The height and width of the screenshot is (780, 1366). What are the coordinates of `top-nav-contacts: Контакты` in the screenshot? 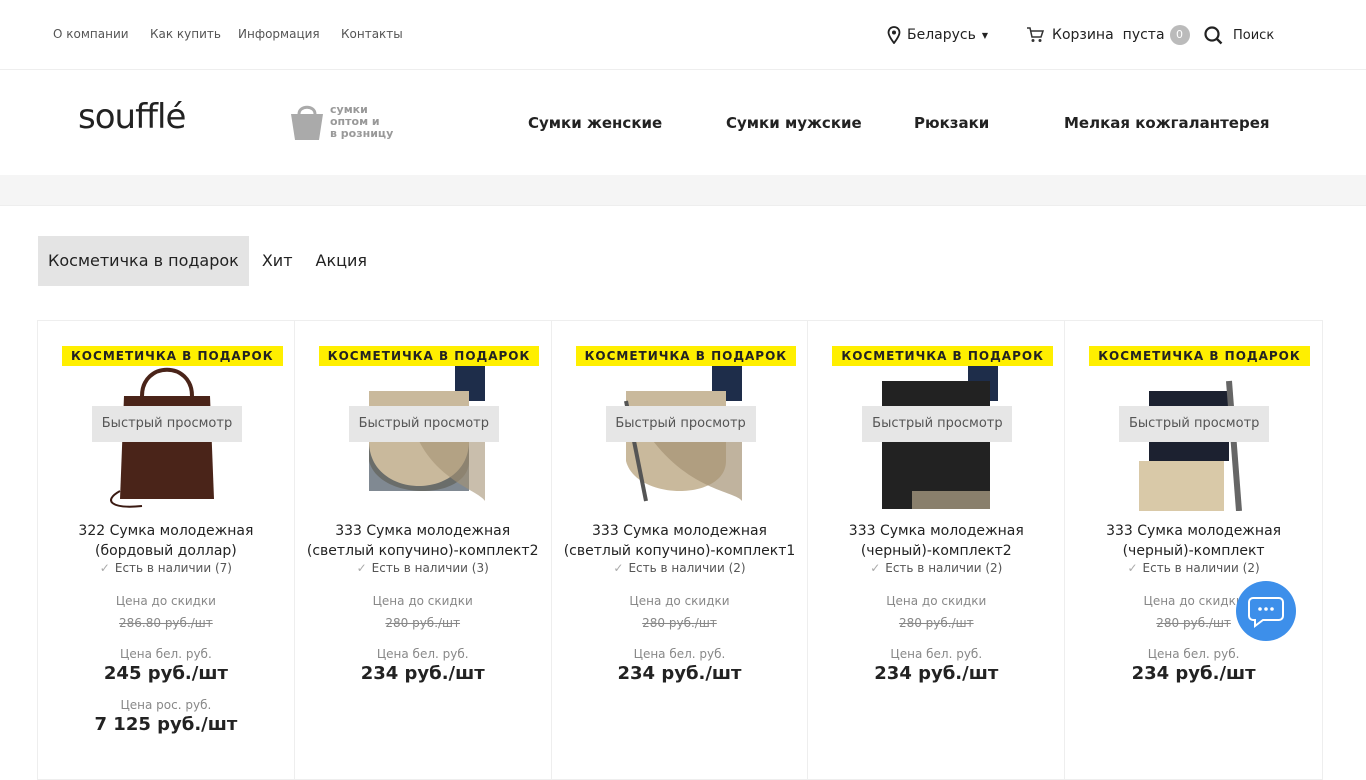 It's located at (372, 34).